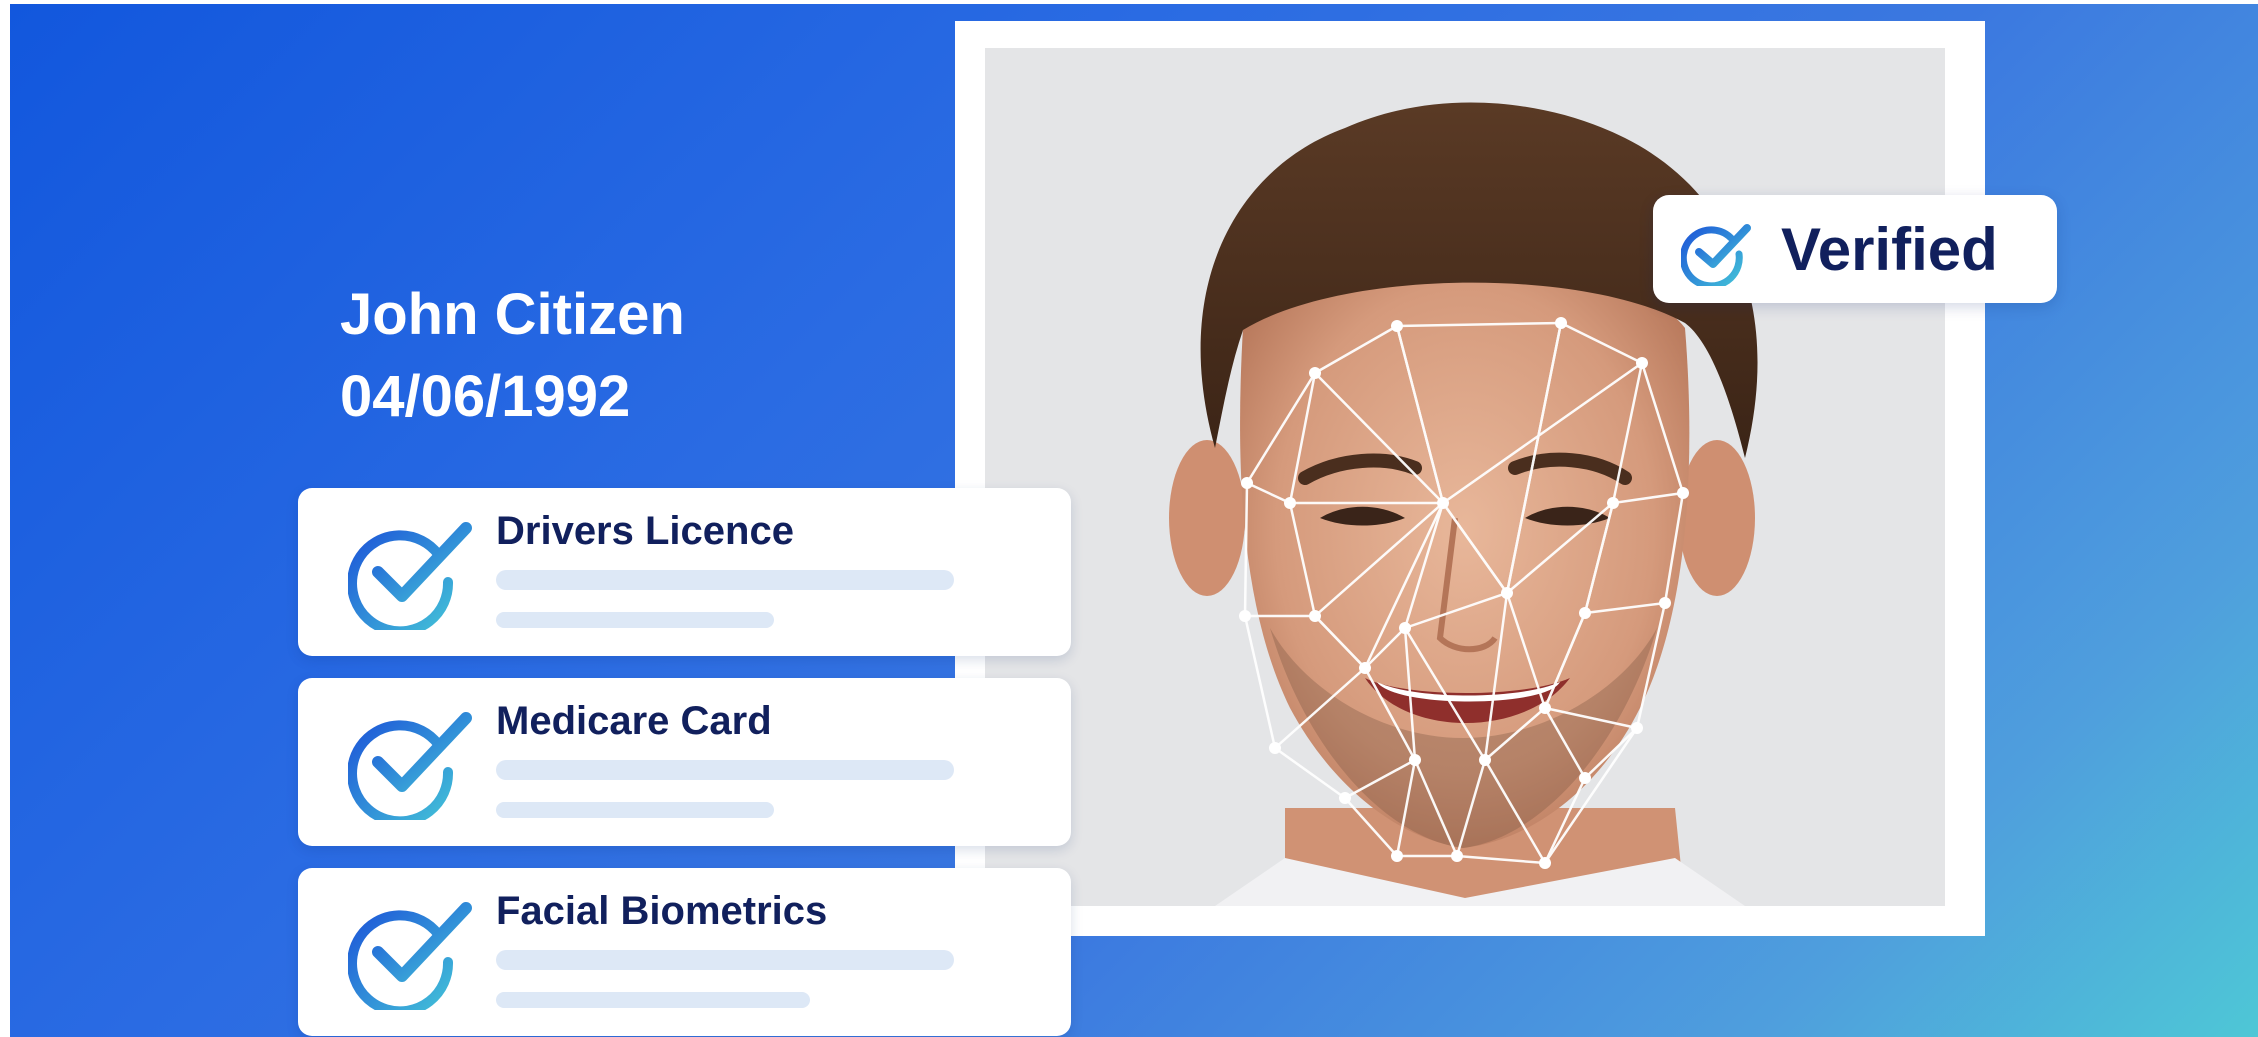  I want to click on check-card-medicare-card: Medicare Card, so click(684, 762).